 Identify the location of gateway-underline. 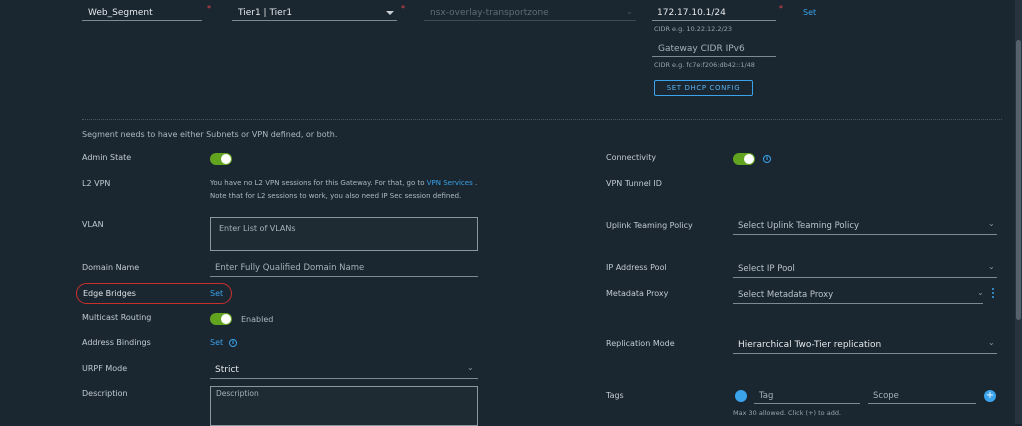
(314, 20).